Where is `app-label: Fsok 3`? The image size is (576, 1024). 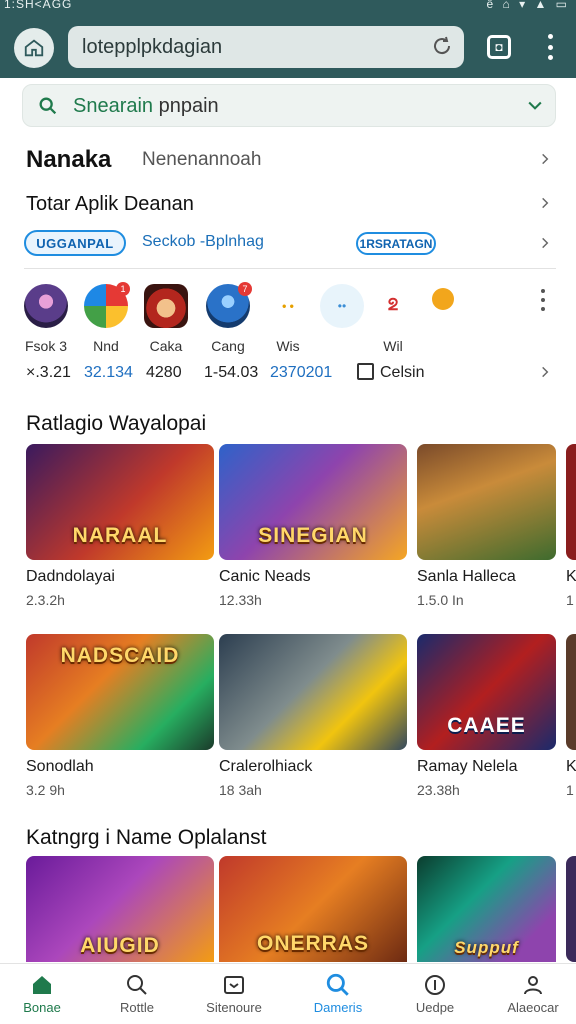
app-label: Fsok 3 is located at coordinates (45, 346).